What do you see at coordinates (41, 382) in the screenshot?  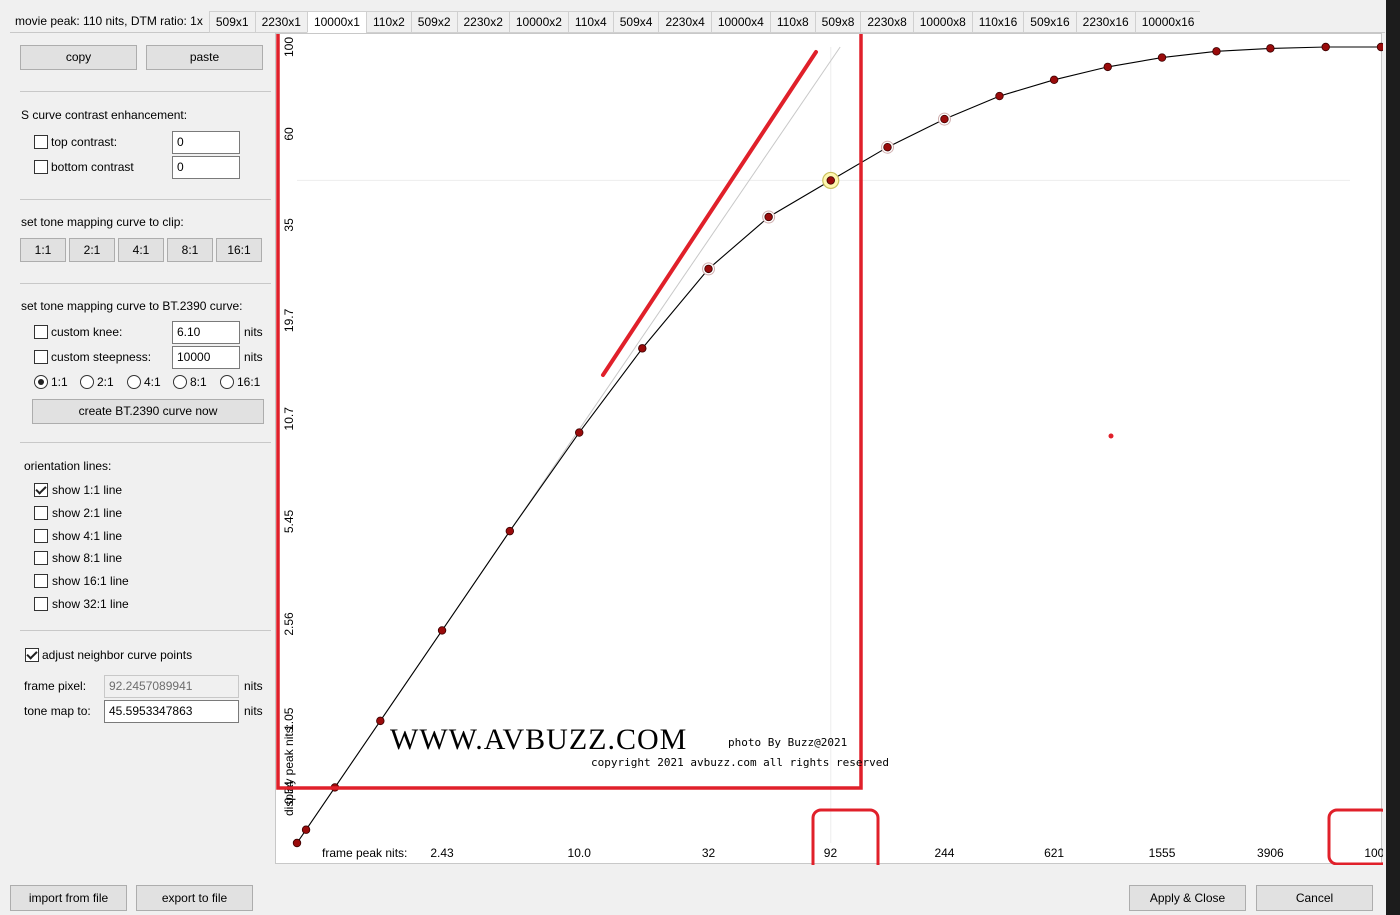 I see `ratio-1-1-radio` at bounding box center [41, 382].